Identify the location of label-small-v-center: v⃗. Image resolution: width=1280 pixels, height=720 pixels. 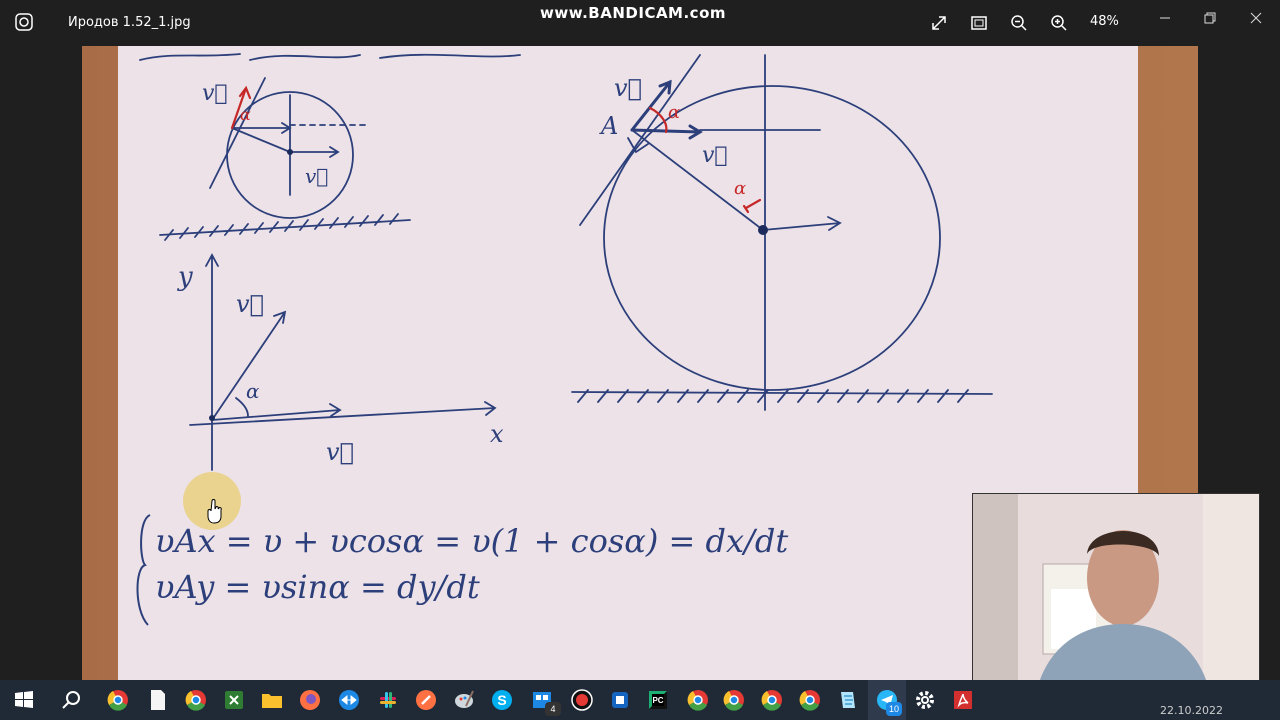
(316, 176).